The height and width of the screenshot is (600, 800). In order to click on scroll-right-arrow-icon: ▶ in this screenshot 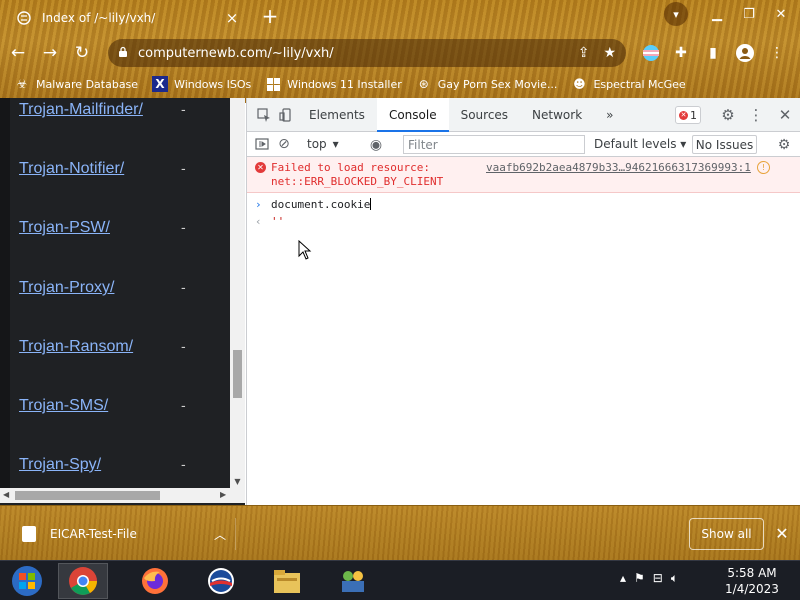, I will do `click(223, 494)`.